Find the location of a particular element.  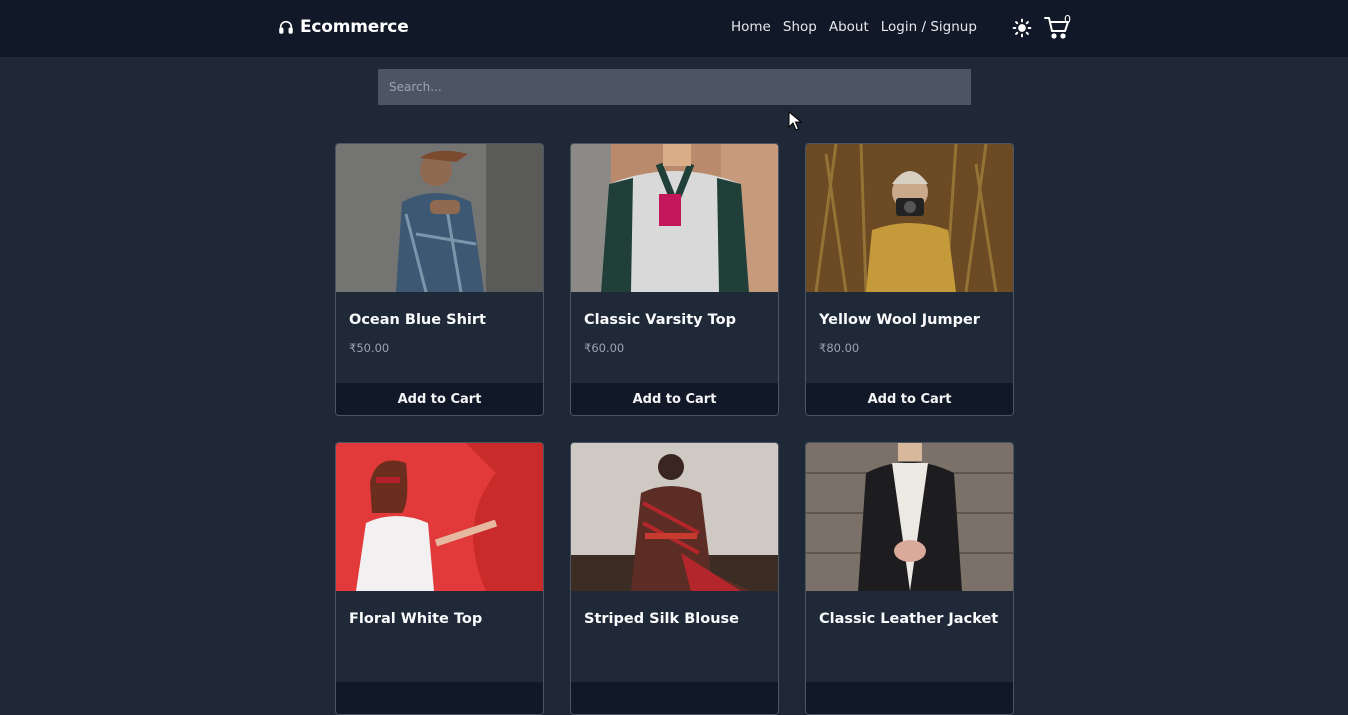

nav-links: Home Shop About Login / Signup is located at coordinates (854, 27).